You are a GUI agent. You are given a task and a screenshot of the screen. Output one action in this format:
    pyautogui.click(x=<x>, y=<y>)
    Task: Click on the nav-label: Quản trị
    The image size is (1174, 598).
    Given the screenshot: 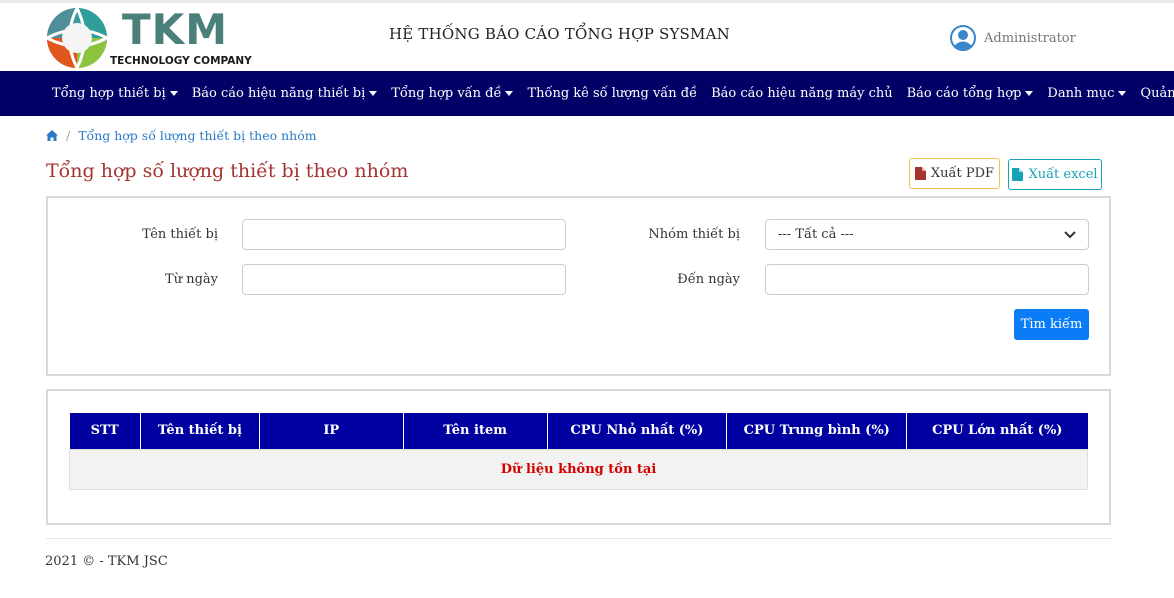 What is the action you would take?
    pyautogui.click(x=1157, y=93)
    